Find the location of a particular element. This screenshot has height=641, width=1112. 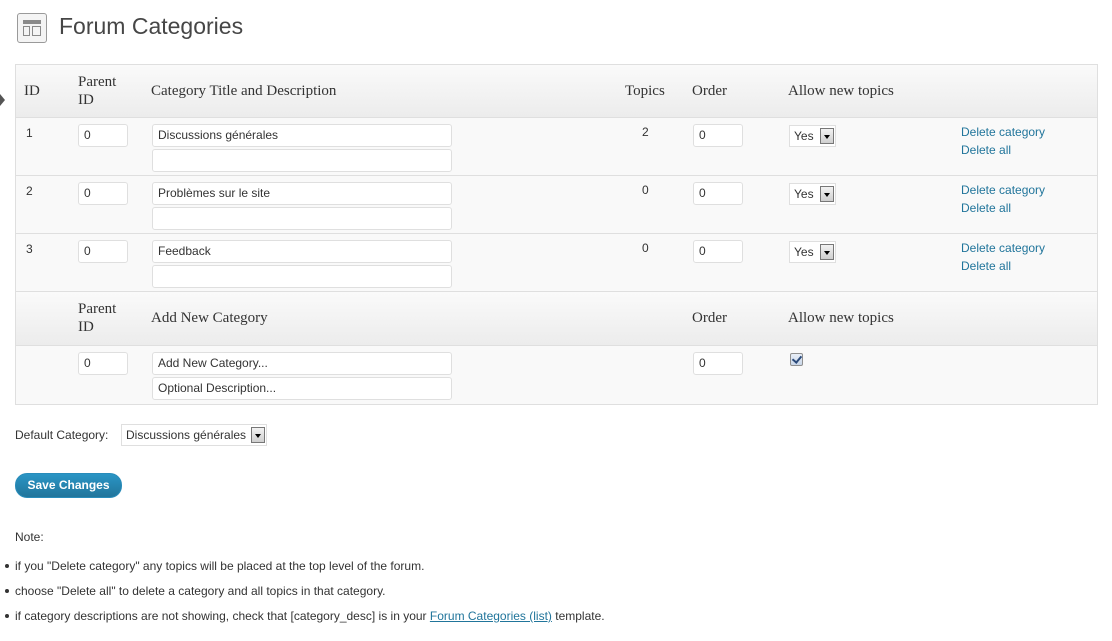

category-id: 3 is located at coordinates (29, 249).